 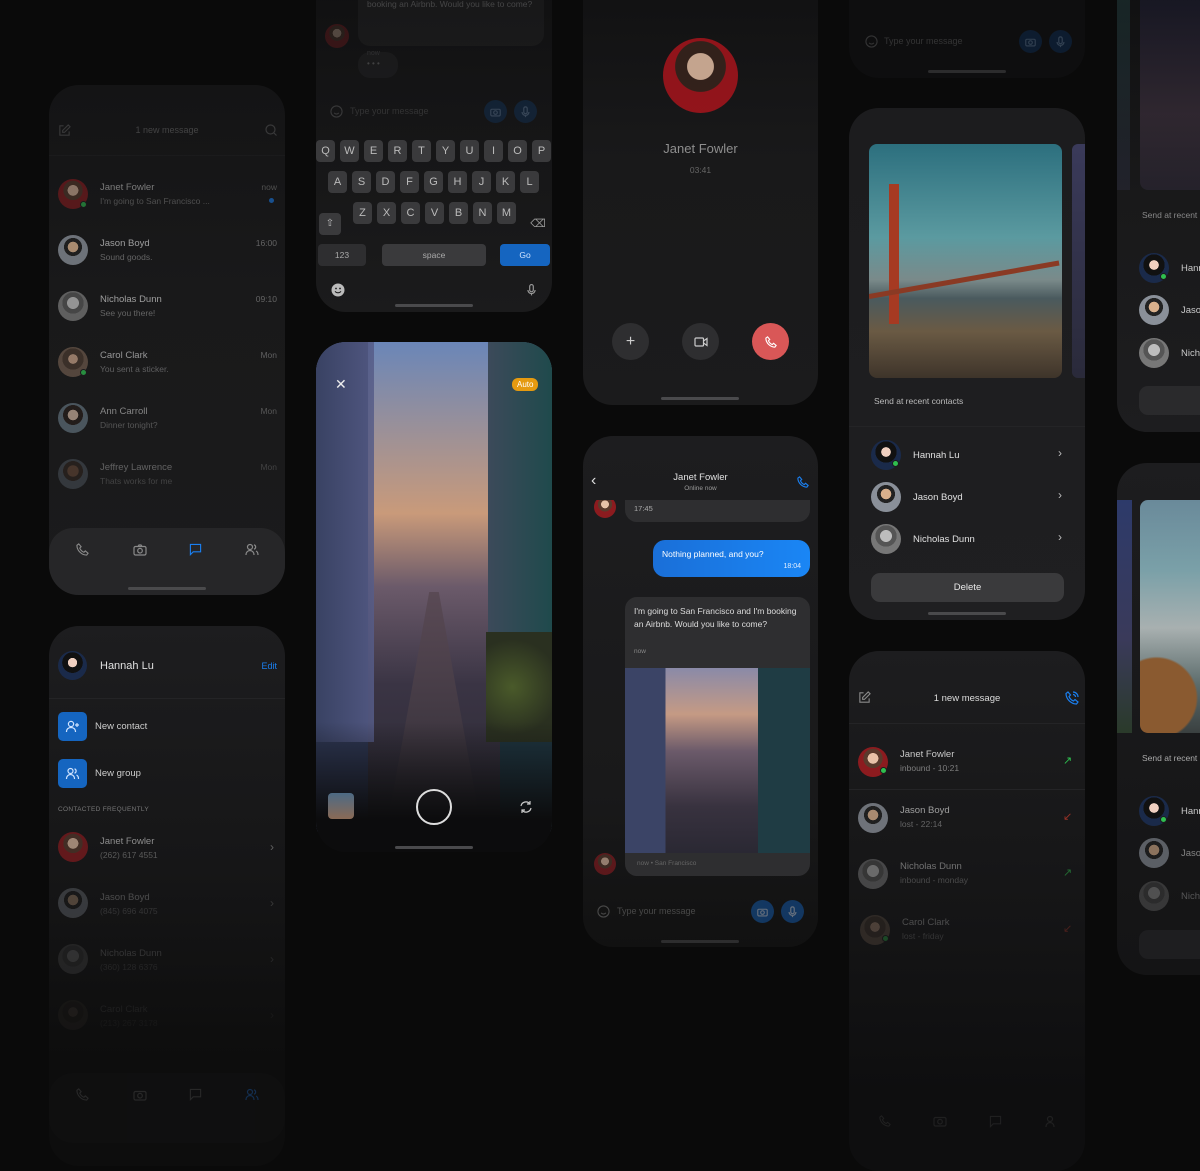 What do you see at coordinates (531, 290) in the screenshot?
I see `microphone-icon` at bounding box center [531, 290].